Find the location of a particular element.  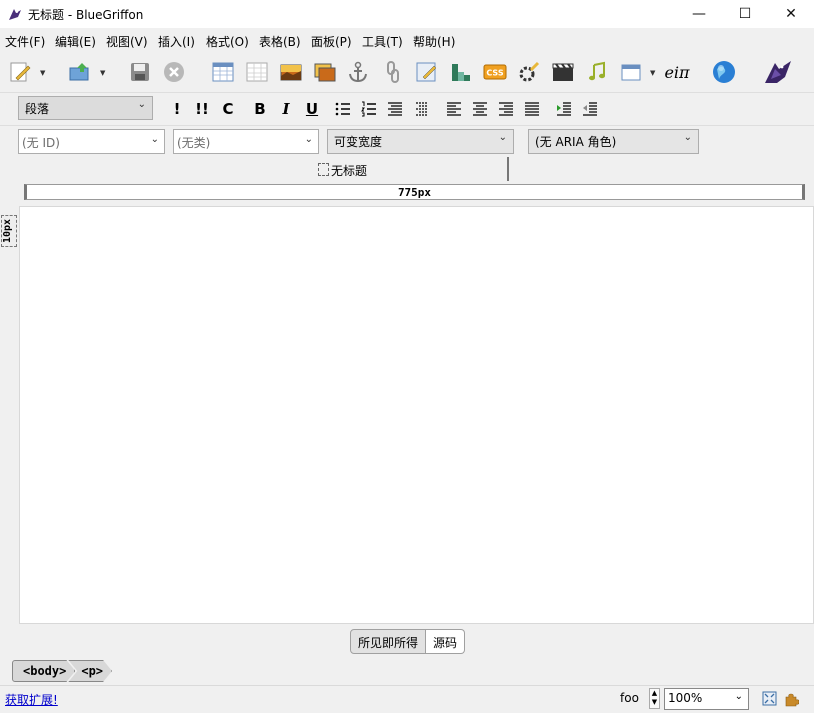

menu-tools: 工具(T) is located at coordinates (382, 41).